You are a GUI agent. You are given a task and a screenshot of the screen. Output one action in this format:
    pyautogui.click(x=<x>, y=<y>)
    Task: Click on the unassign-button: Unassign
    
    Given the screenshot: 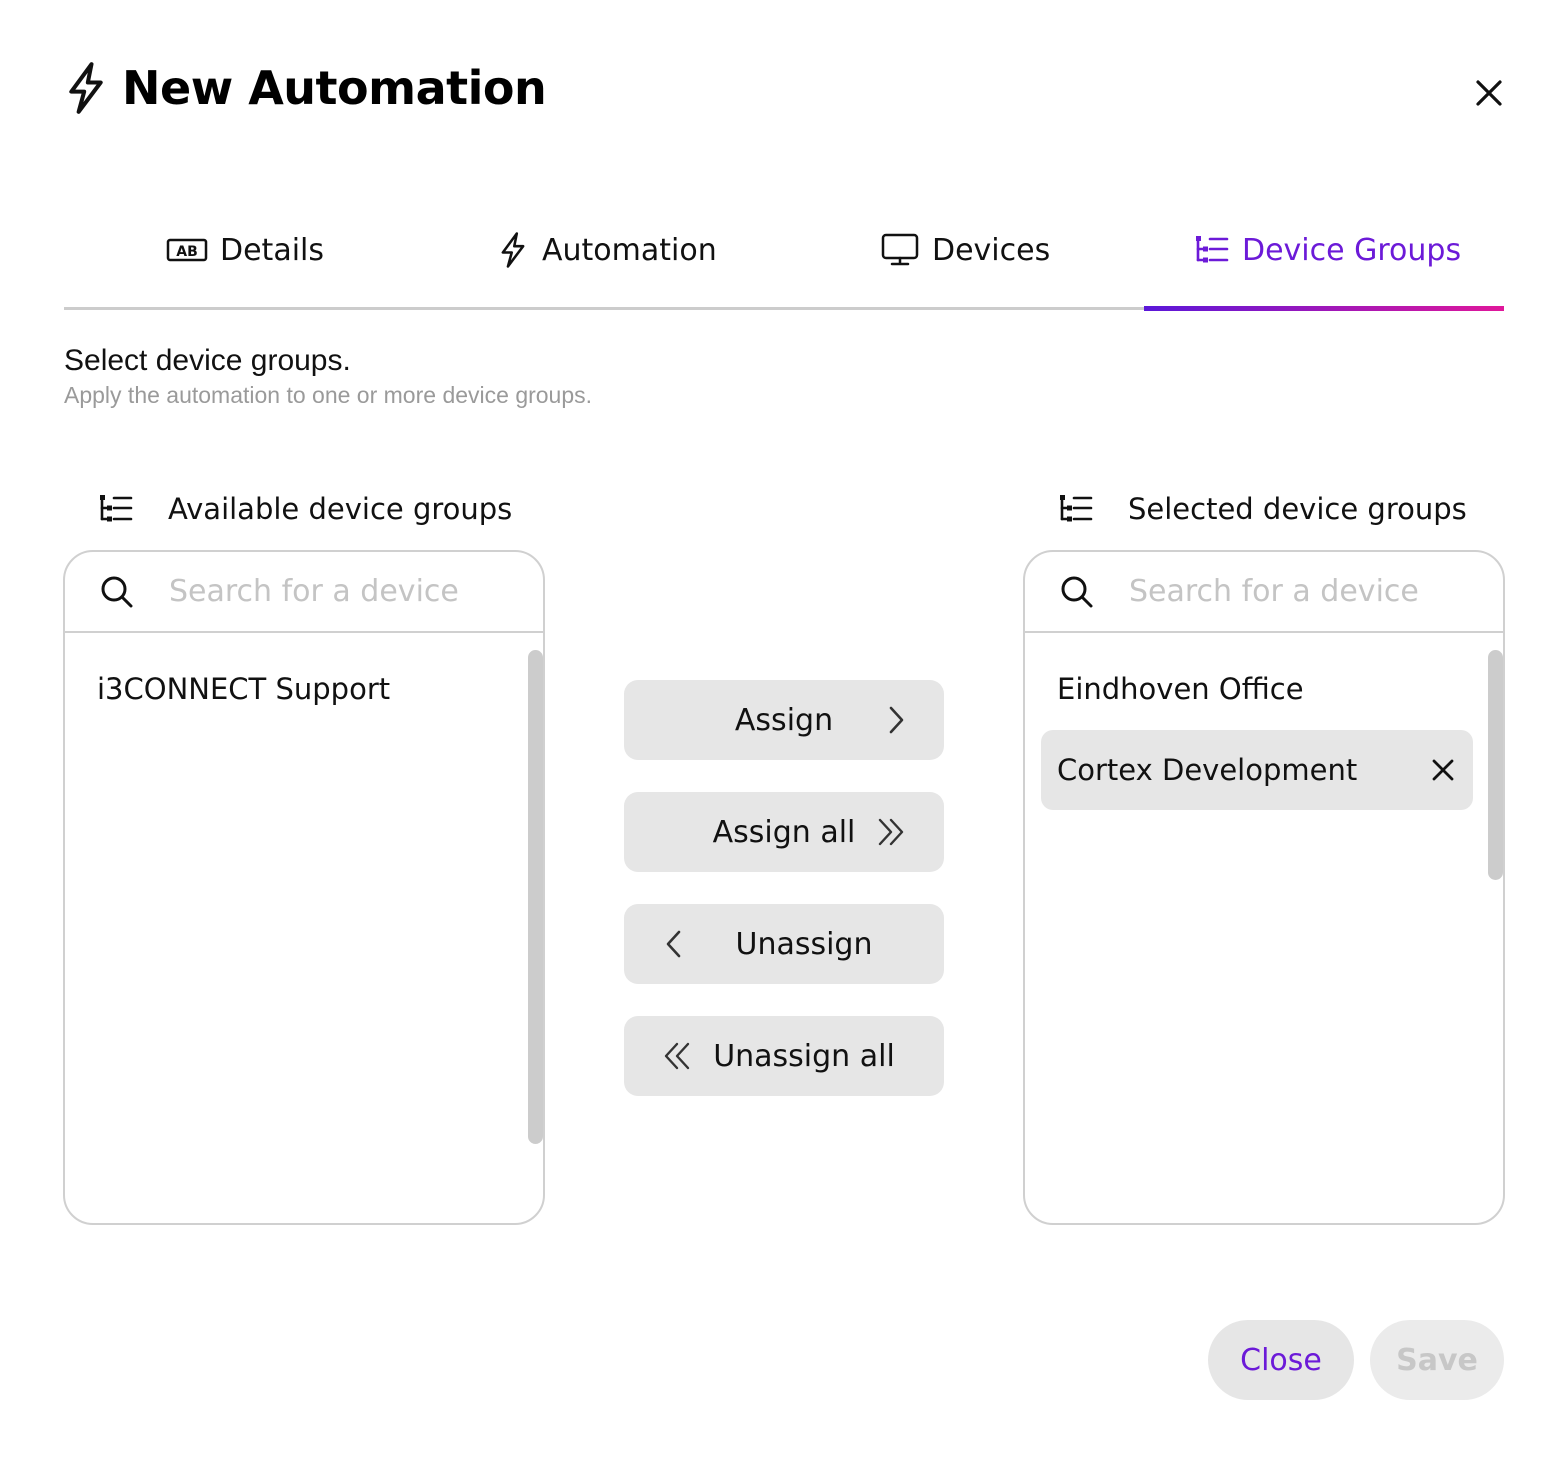 What is the action you would take?
    pyautogui.click(x=784, y=944)
    